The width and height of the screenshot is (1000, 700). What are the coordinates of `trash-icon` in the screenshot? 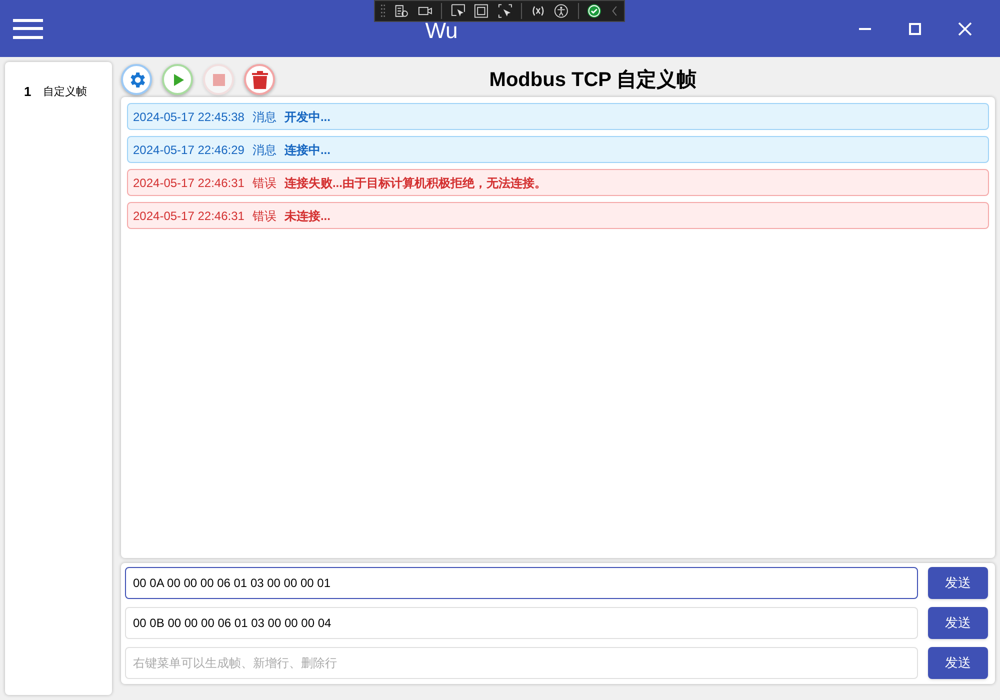 It's located at (259, 80).